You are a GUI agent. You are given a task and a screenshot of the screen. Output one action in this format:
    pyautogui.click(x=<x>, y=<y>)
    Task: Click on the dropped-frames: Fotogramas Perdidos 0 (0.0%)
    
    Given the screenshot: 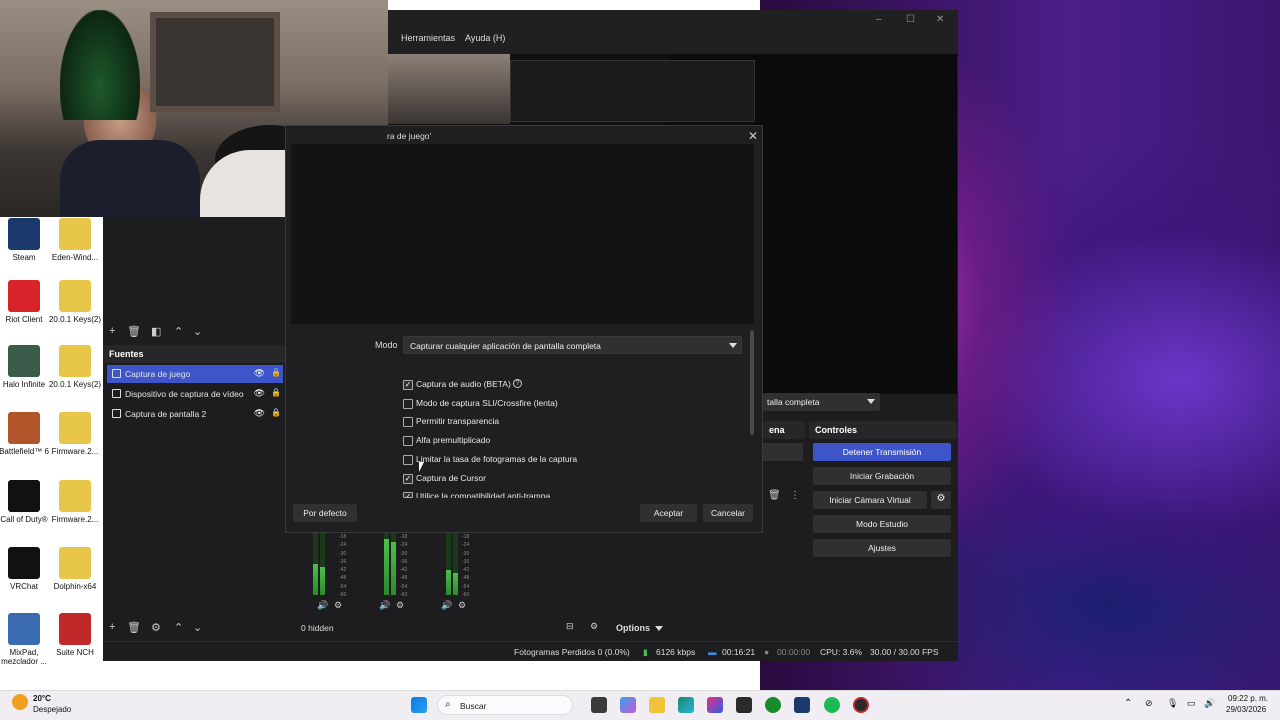 What is the action you would take?
    pyautogui.click(x=572, y=652)
    